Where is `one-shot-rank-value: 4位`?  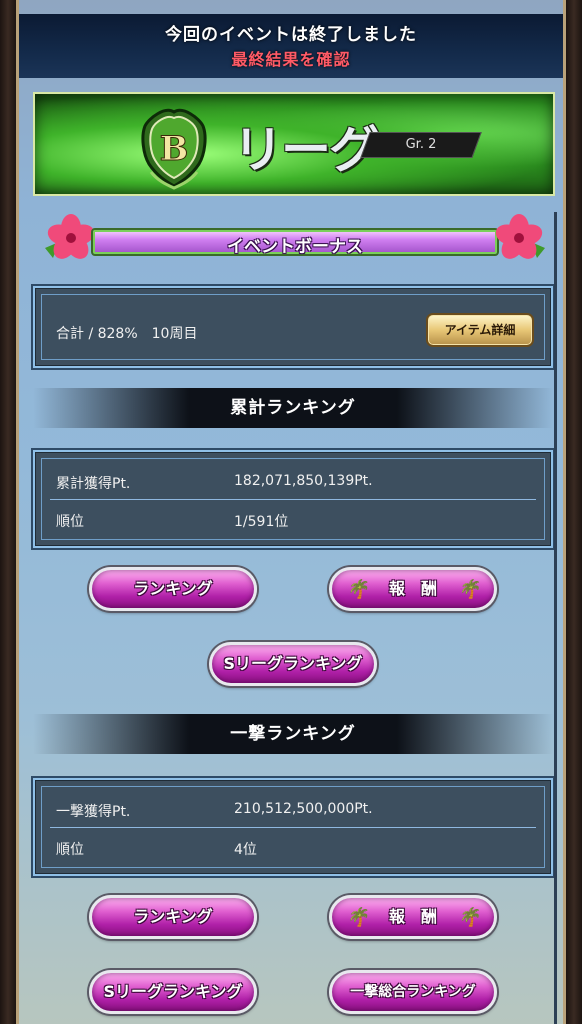 one-shot-rank-value: 4位 is located at coordinates (245, 850).